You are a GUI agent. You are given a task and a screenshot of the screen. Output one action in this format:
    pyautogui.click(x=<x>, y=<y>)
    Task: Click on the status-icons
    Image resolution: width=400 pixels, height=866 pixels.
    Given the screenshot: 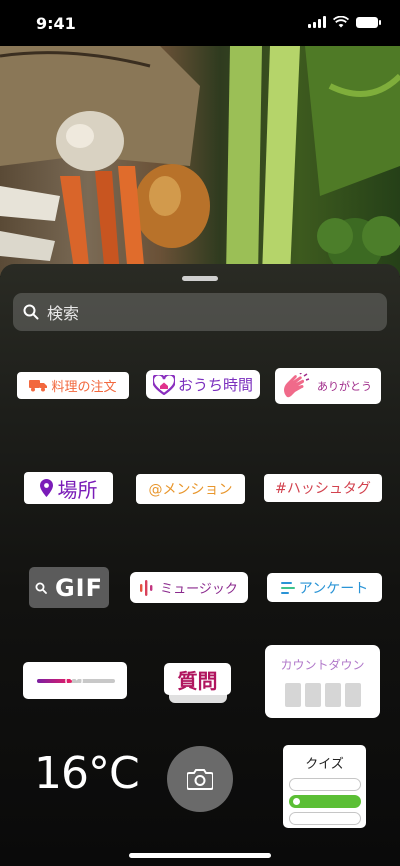 What is the action you would take?
    pyautogui.click(x=344, y=22)
    